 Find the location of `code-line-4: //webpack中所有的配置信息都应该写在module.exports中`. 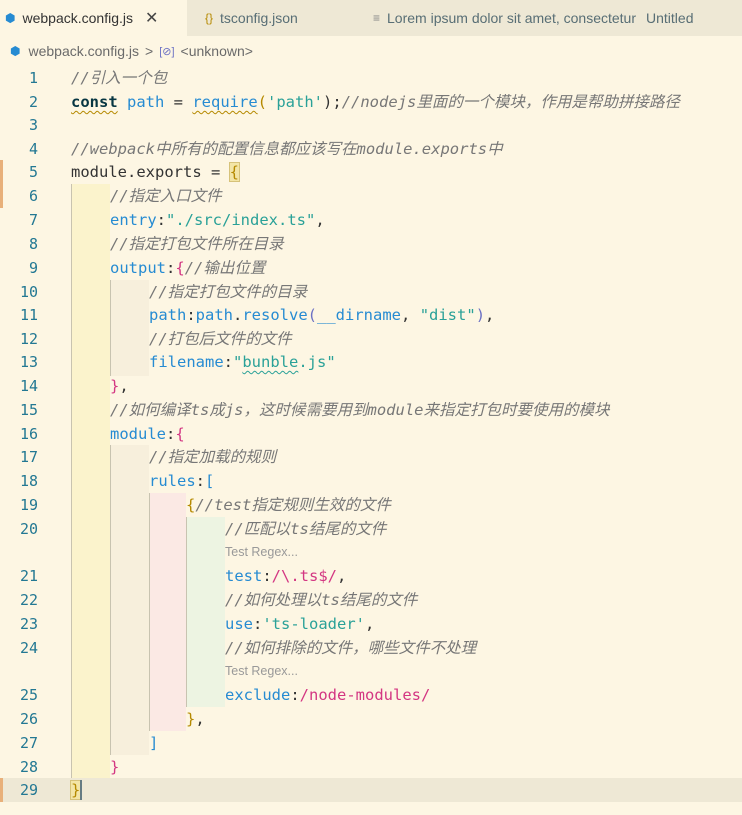

code-line-4: //webpack中所有的配置信息都应该写在module.exports中 is located at coordinates (287, 149).